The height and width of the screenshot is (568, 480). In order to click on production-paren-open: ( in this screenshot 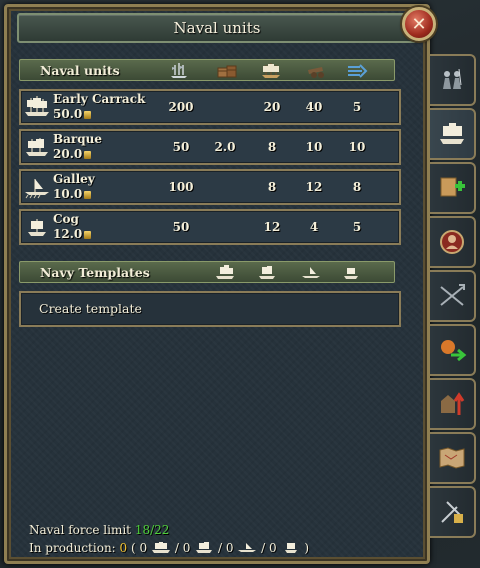, I will do `click(133, 548)`.